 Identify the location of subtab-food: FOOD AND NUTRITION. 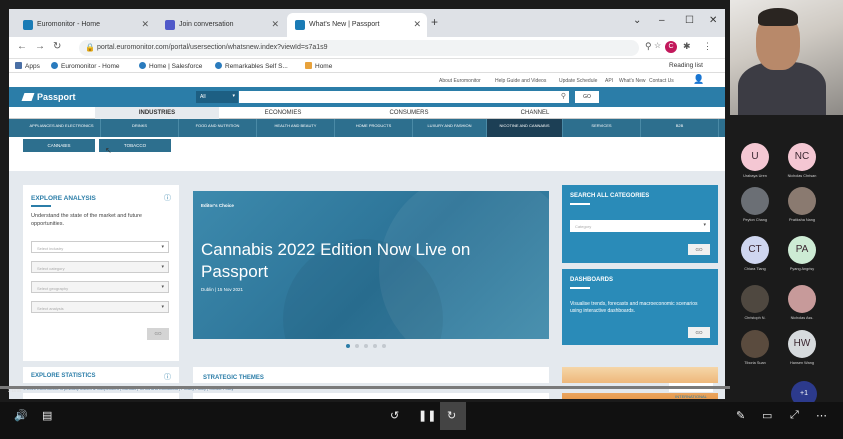
(218, 128).